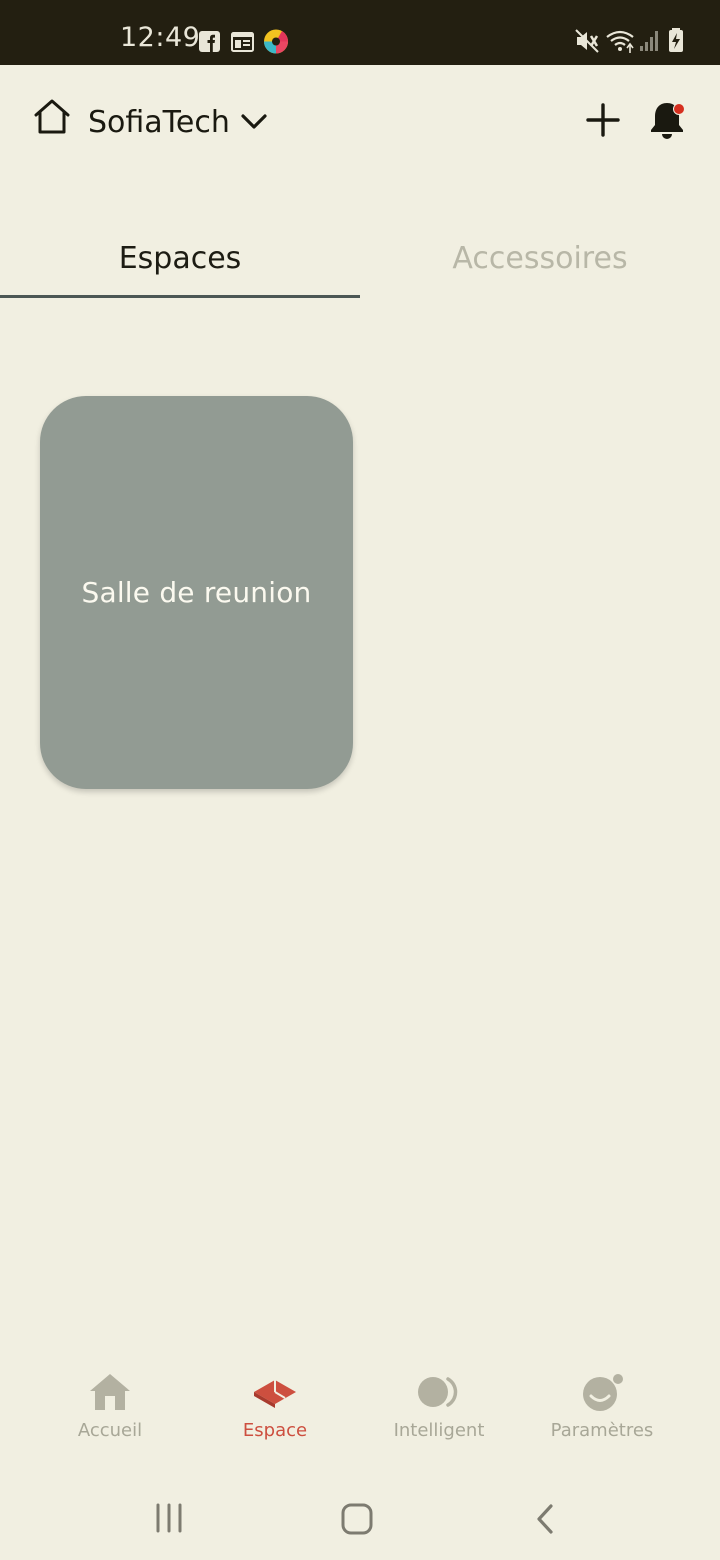  I want to click on nav-label-intelligent: Intelligent, so click(439, 1430).